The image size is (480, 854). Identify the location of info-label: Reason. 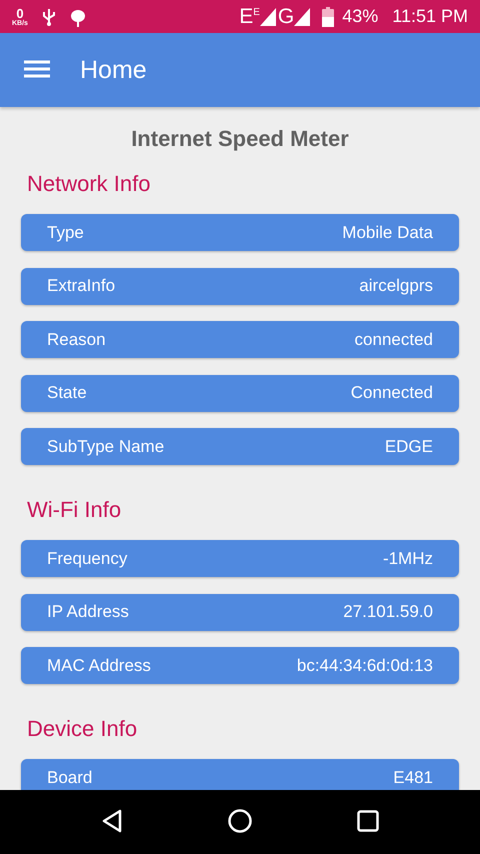
(76, 340).